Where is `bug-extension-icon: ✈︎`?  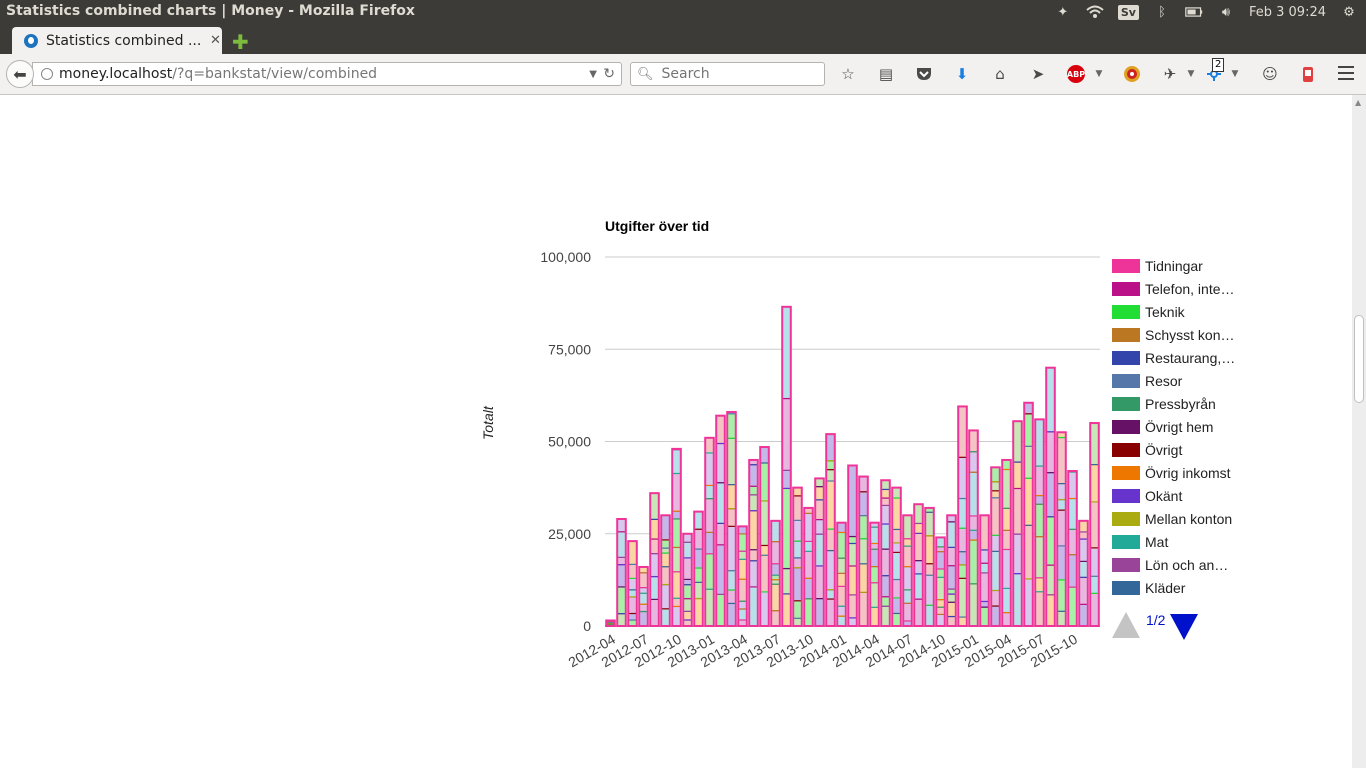 bug-extension-icon: ✈︎ is located at coordinates (1170, 74).